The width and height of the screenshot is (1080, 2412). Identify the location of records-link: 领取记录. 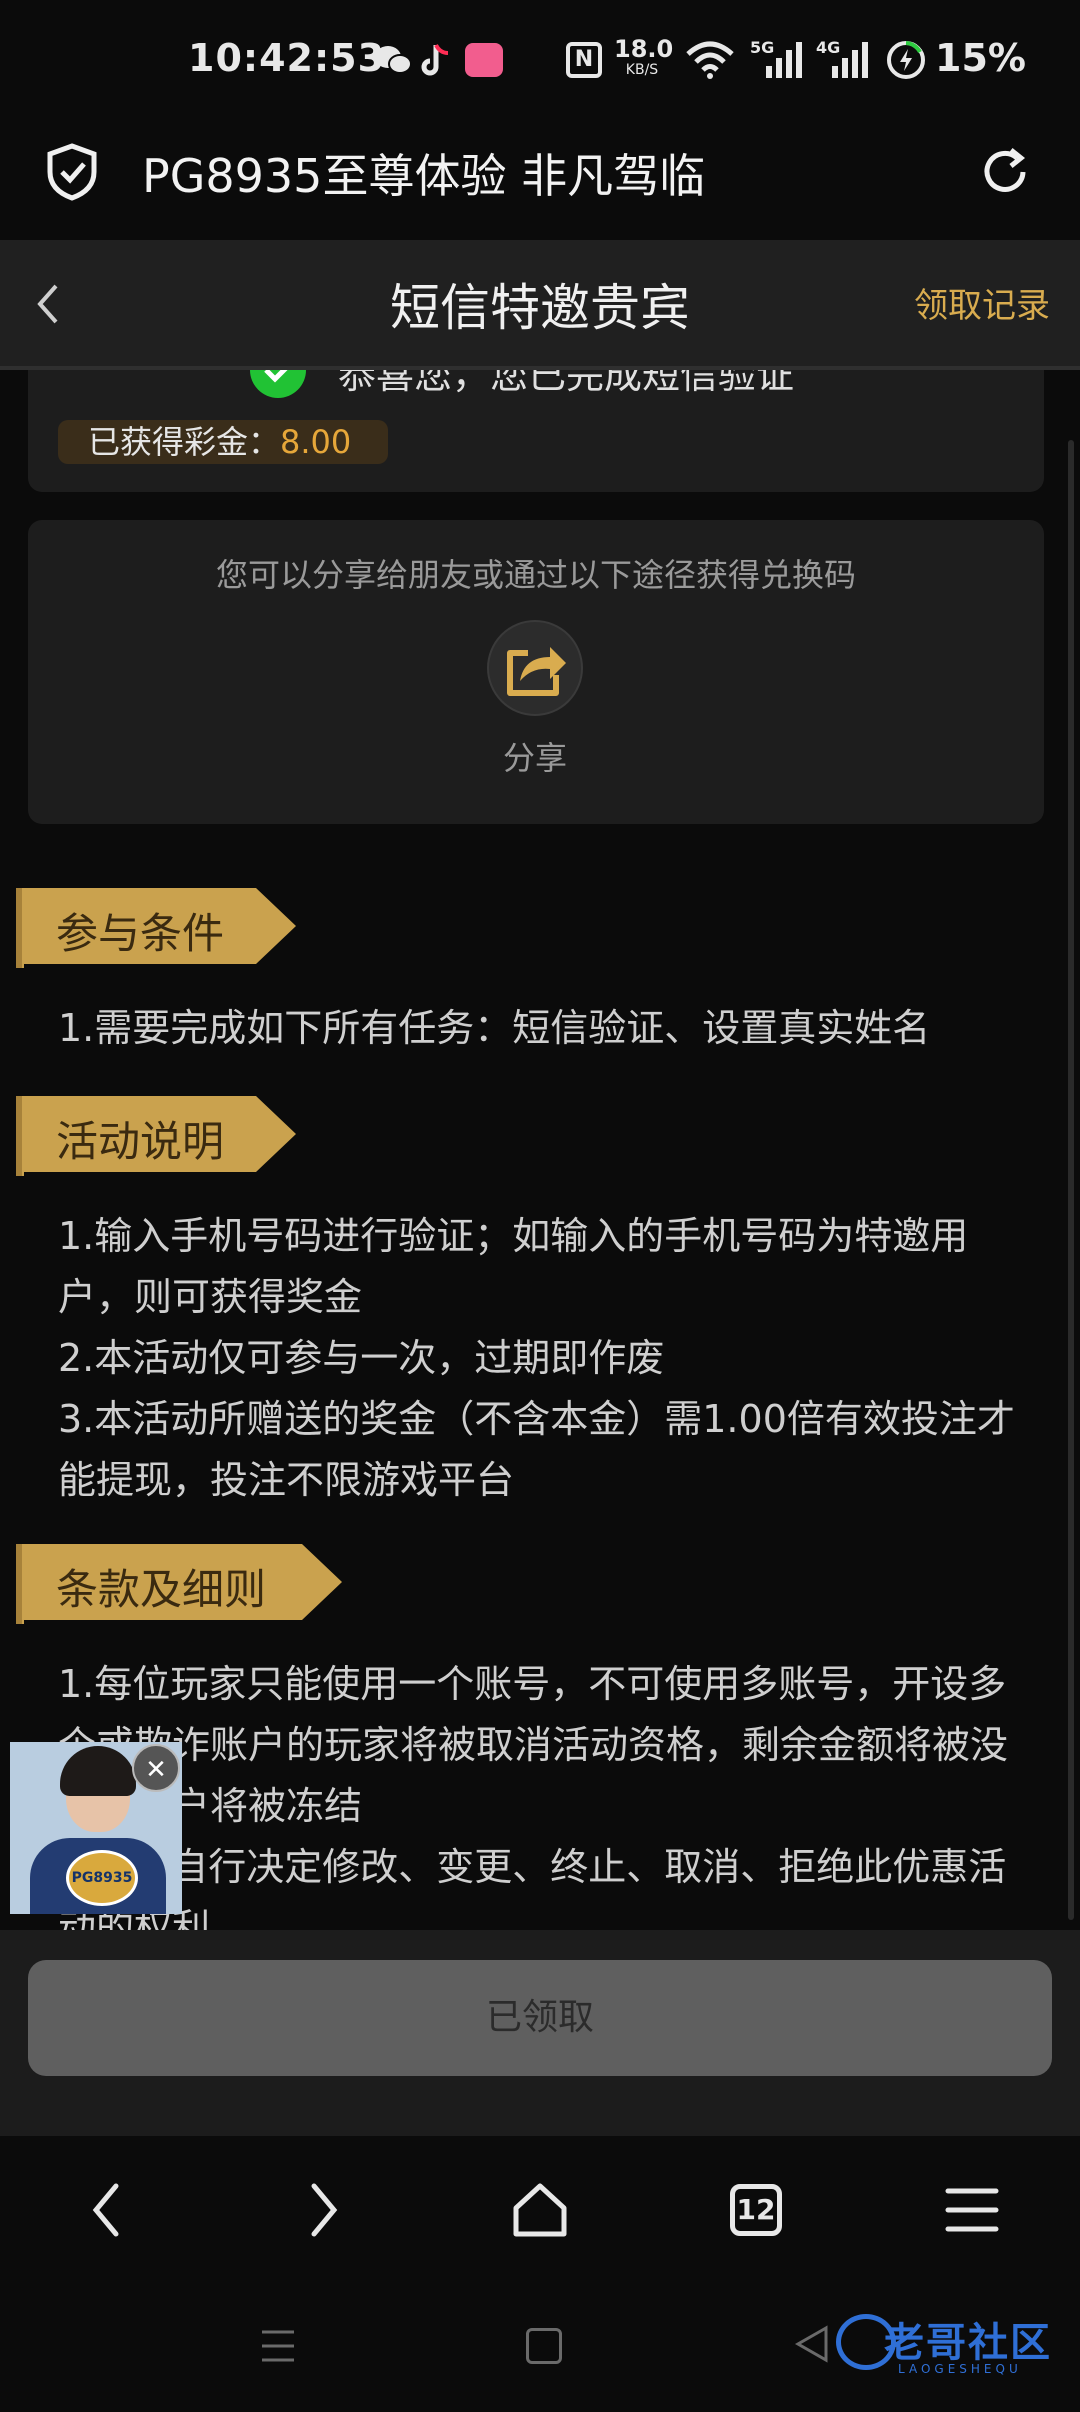
(982, 302).